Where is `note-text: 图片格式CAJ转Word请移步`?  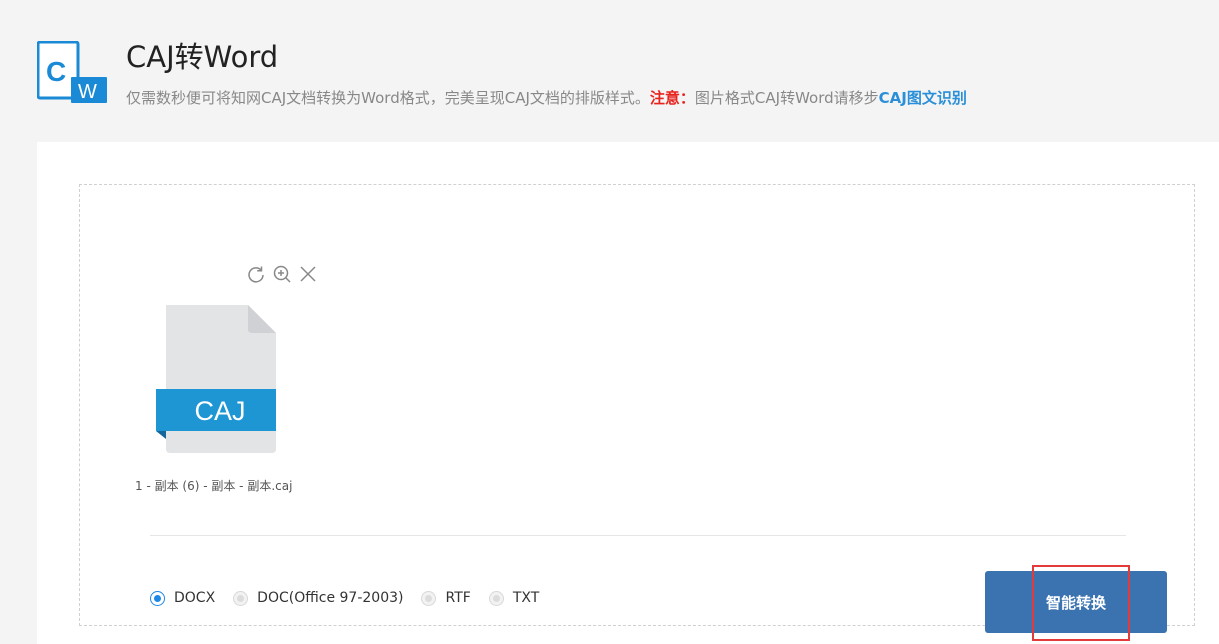
note-text: 图片格式CAJ转Word请移步 is located at coordinates (786, 98).